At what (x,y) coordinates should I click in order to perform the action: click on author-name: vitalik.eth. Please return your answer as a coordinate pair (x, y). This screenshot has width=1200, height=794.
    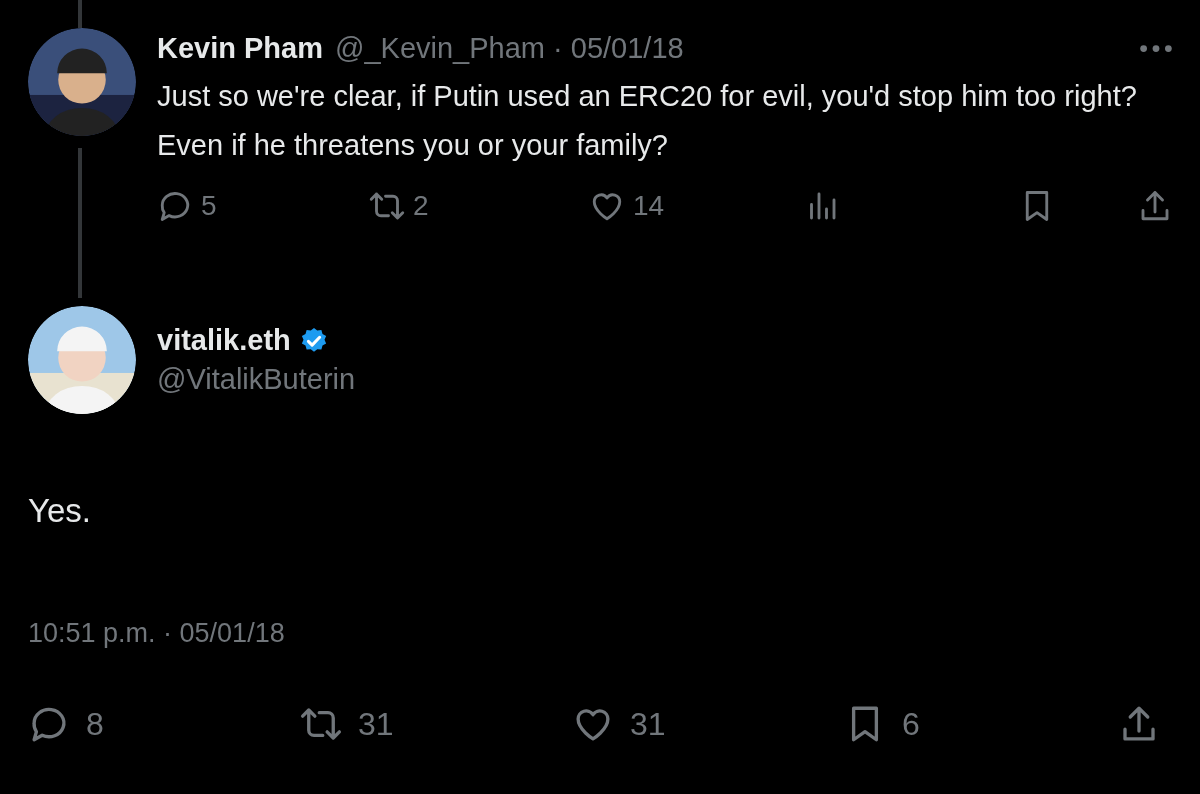
    Looking at the image, I should click on (224, 340).